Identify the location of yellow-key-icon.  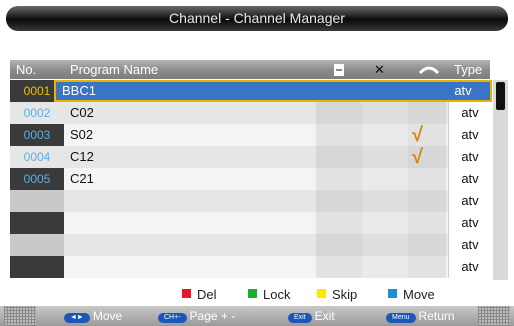
(321, 293).